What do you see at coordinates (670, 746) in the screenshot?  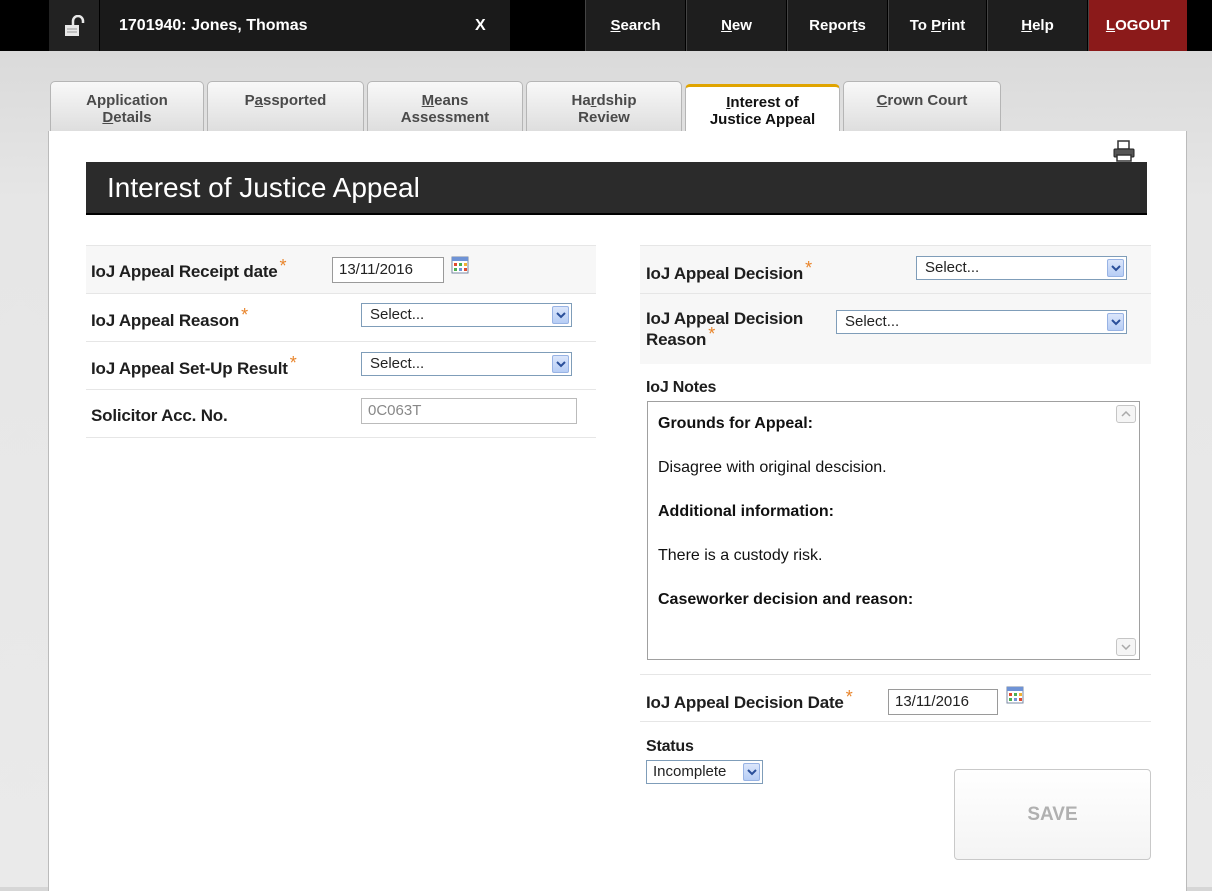 I see `status-label: Status` at bounding box center [670, 746].